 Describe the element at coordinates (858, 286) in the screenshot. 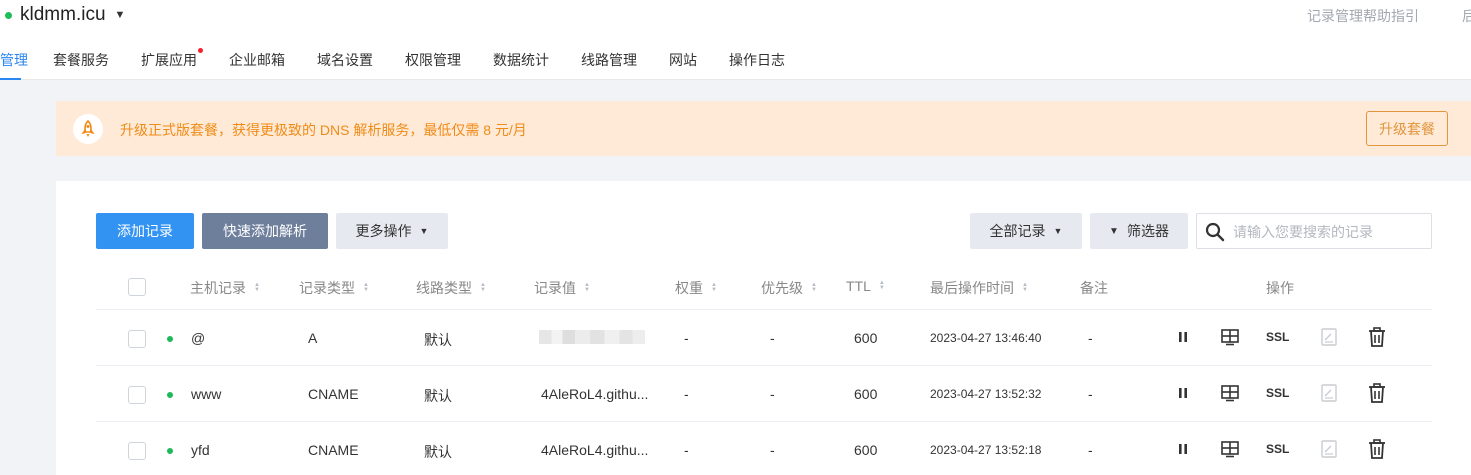

I see `col-ttl-label: TTL` at that location.